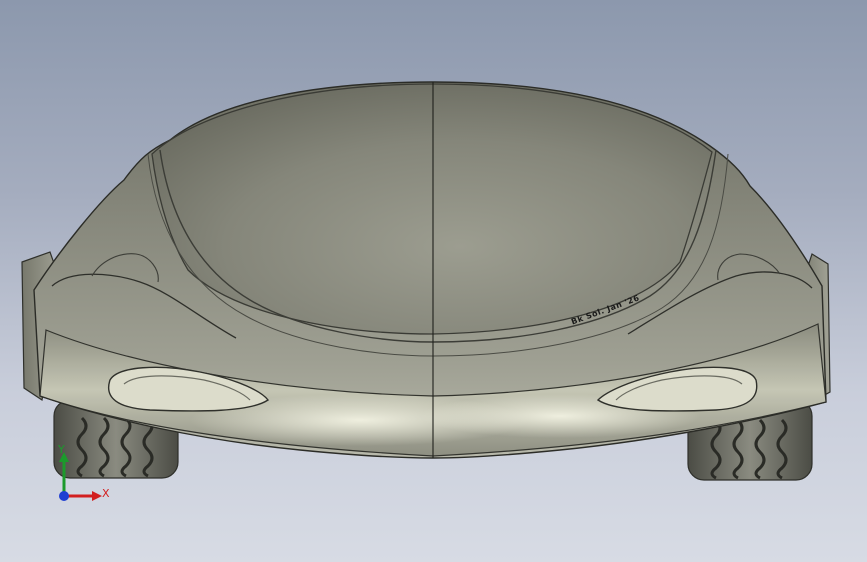 Image resolution: width=867 pixels, height=562 pixels. I want to click on x-axis-label: X, so click(106, 493).